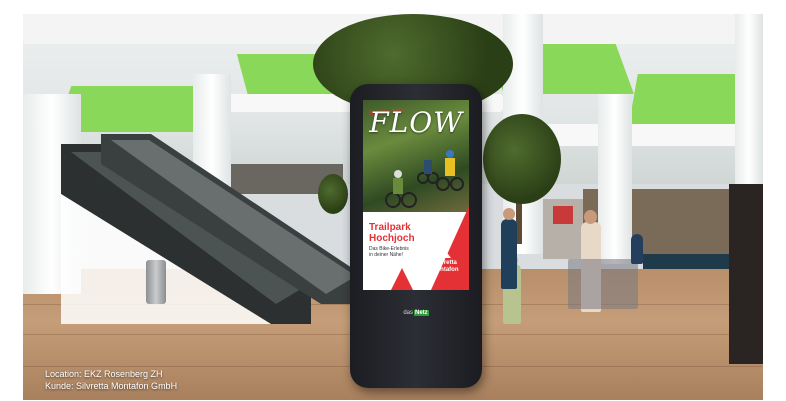 This screenshot has width=786, height=401. I want to click on kiosk-logo: das Netz, so click(416, 313).